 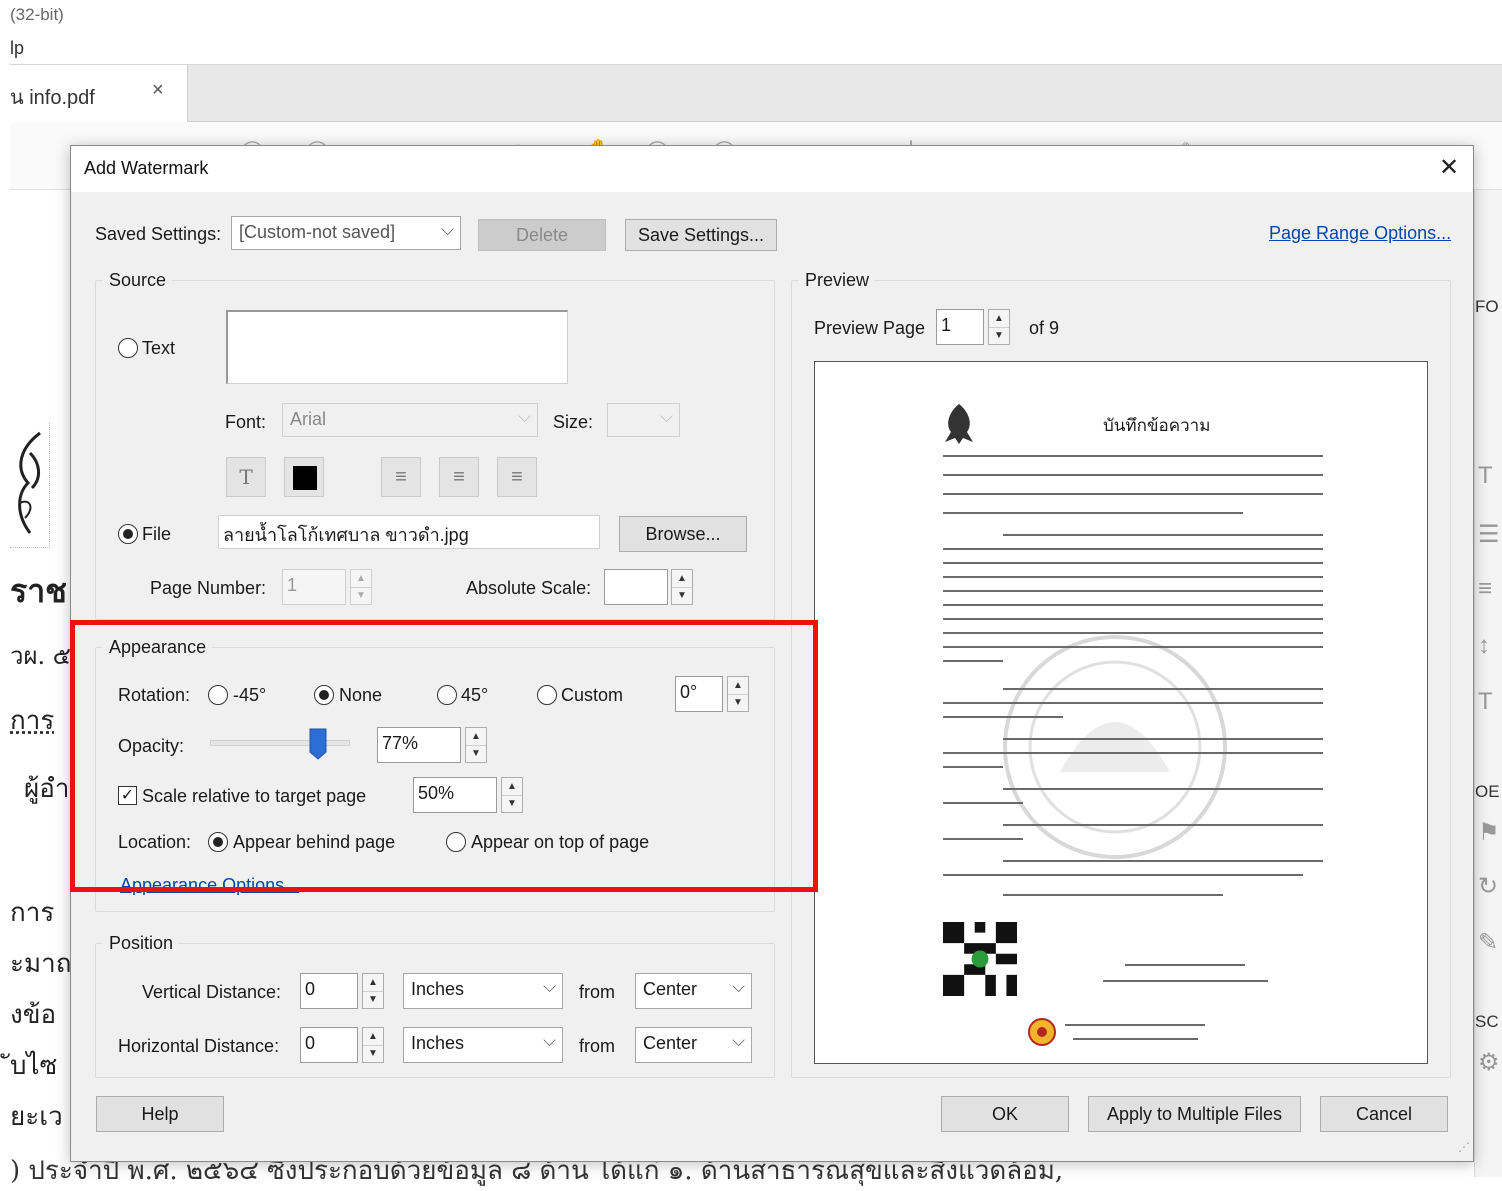 I want to click on doc-line: ยะเว, so click(x=36, y=1117).